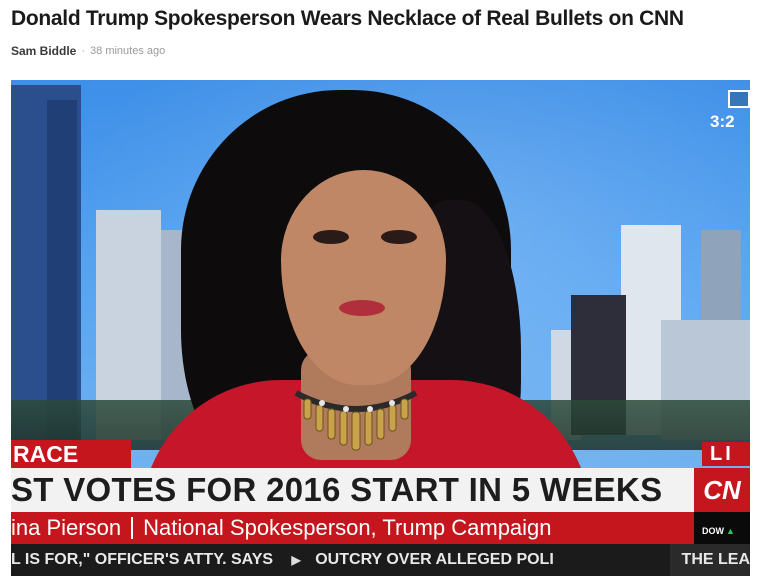  I want to click on chyron-divider, so click(132, 528).